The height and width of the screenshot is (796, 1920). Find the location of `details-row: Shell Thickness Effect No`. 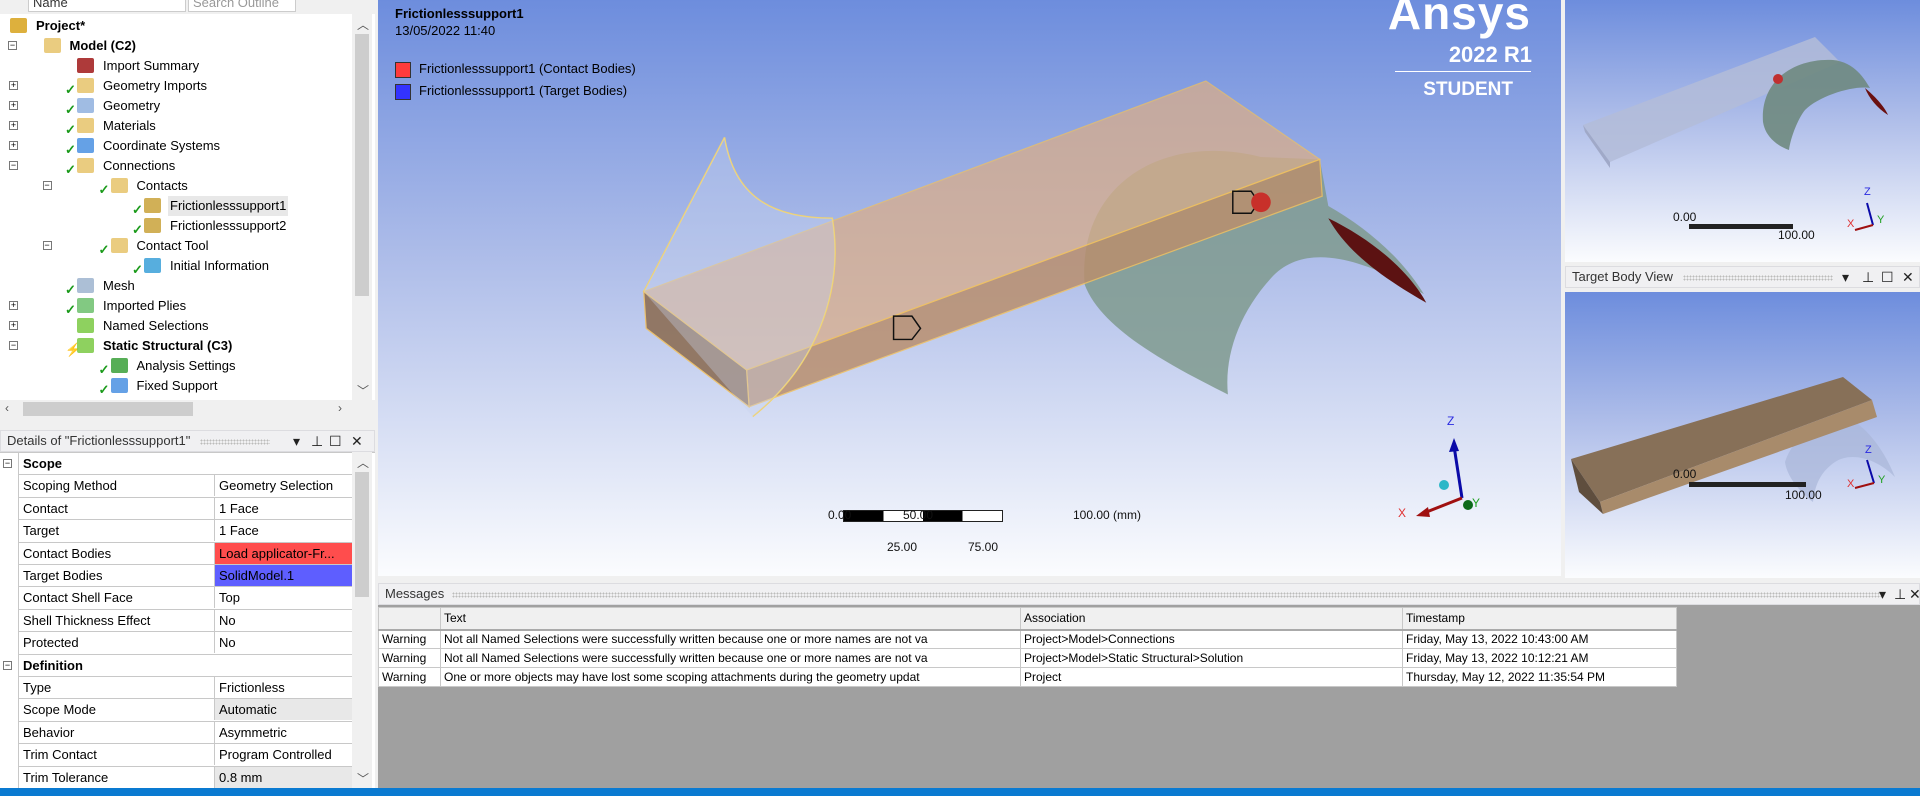

details-row: Shell Thickness Effect No is located at coordinates (185, 621).